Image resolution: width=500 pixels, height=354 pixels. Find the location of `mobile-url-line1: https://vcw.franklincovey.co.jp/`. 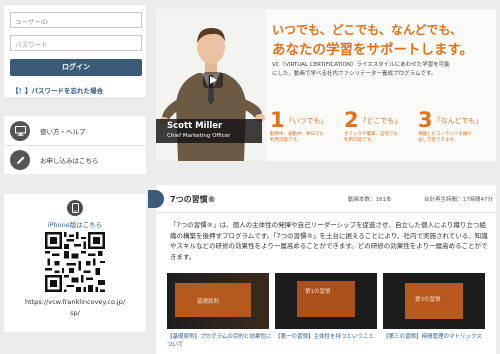

mobile-url-line1: https://vcw.franklincovey.co.jp/ is located at coordinates (75, 302).